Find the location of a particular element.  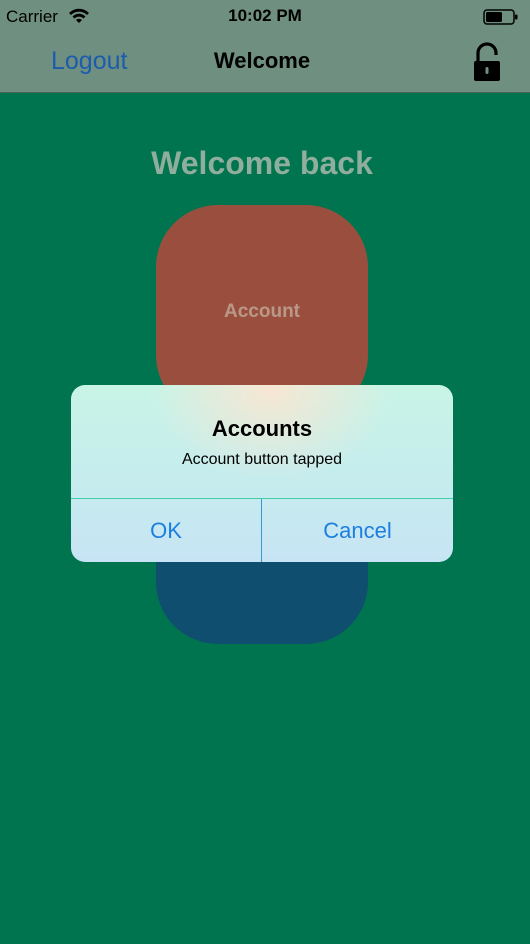

ok-button: OK is located at coordinates (166, 530).